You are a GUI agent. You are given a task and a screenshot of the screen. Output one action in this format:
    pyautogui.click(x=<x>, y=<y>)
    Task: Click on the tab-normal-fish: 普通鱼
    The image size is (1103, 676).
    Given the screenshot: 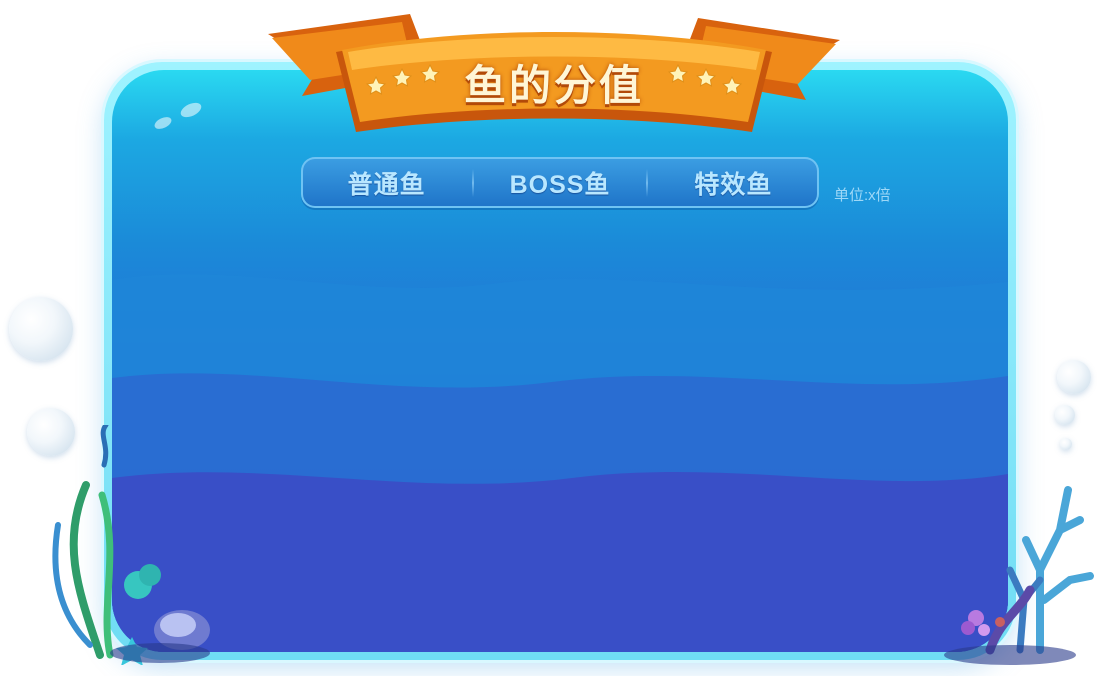 What is the action you would take?
    pyautogui.click(x=386, y=182)
    